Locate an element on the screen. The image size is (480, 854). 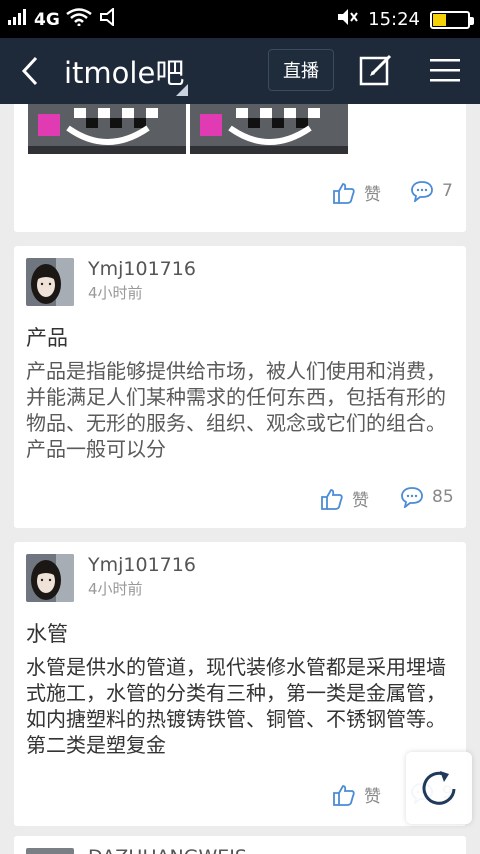
chevron-left-icon is located at coordinates (29, 71).